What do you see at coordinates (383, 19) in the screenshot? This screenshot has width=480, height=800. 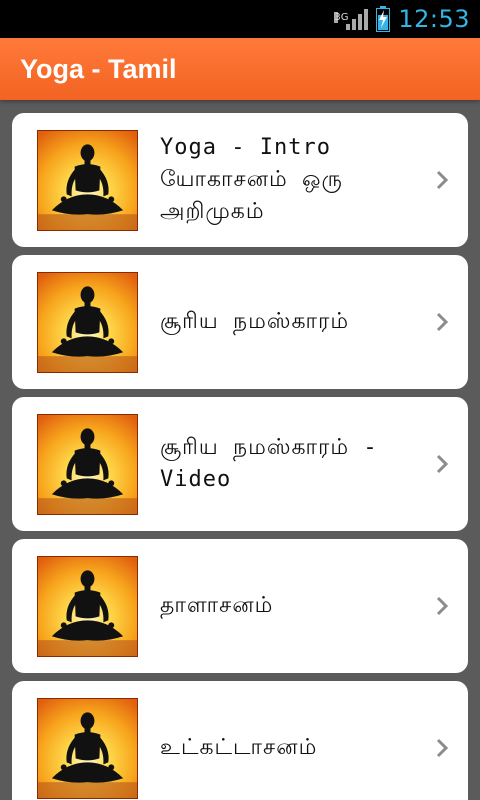 I see `battery-charging-icon` at bounding box center [383, 19].